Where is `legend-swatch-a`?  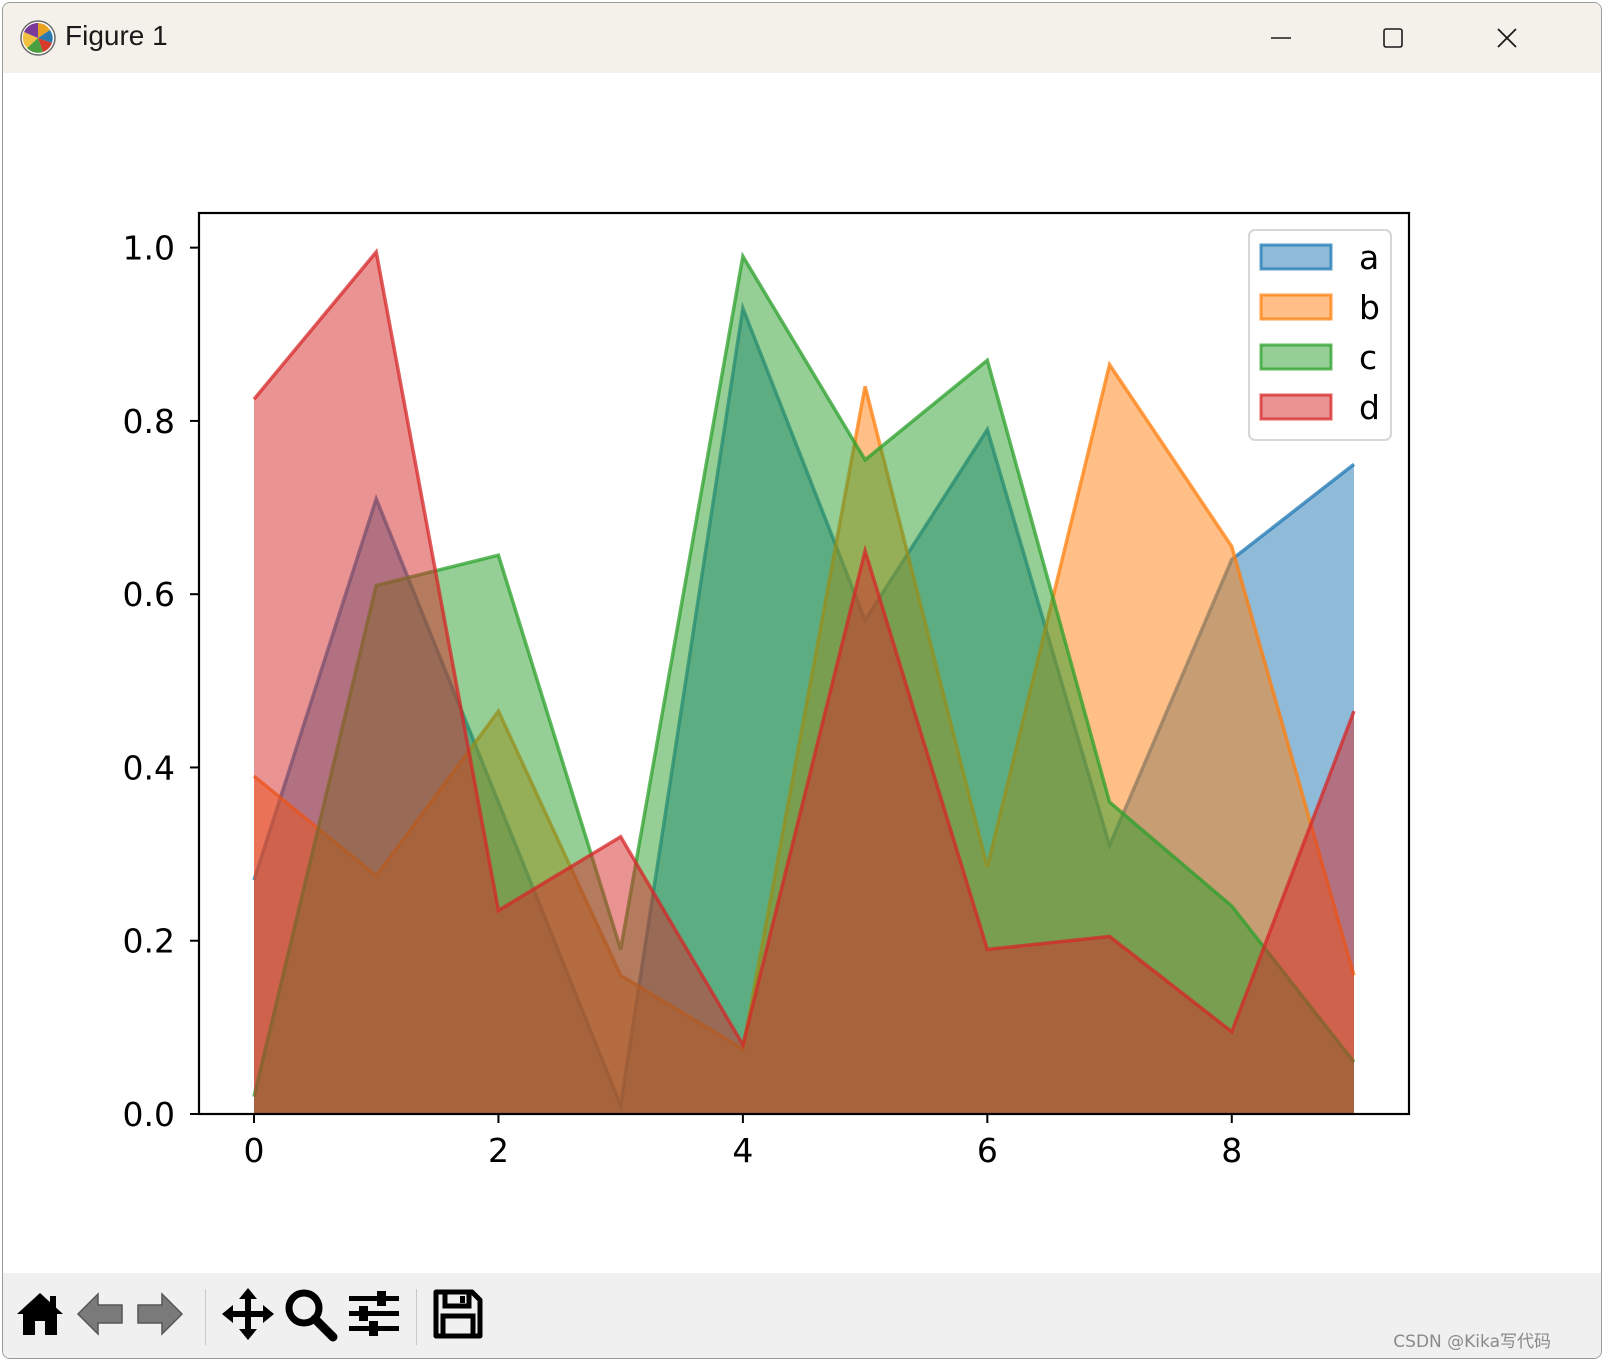 legend-swatch-a is located at coordinates (1296, 257).